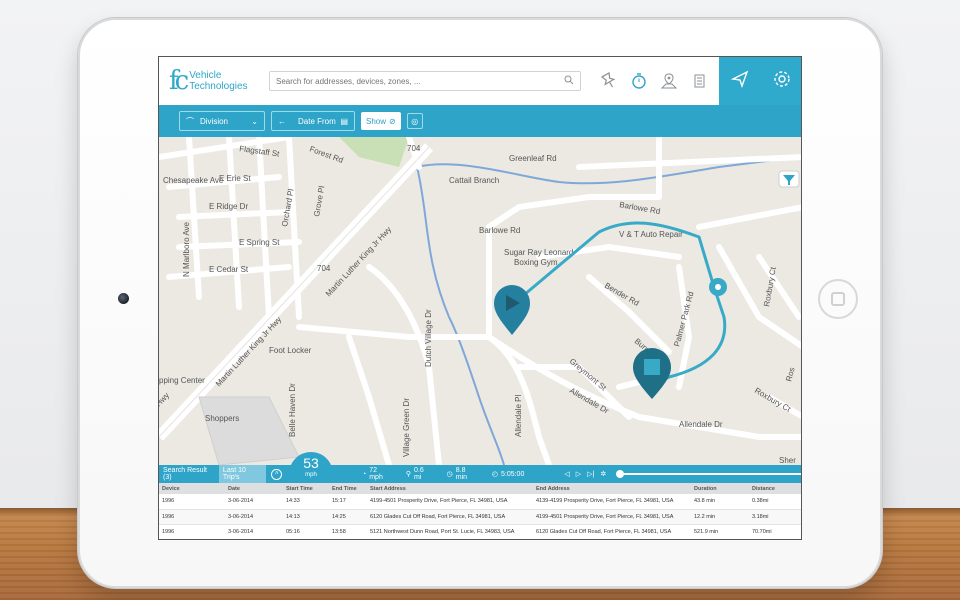  I want to click on speed-value: 53, so click(311, 463).